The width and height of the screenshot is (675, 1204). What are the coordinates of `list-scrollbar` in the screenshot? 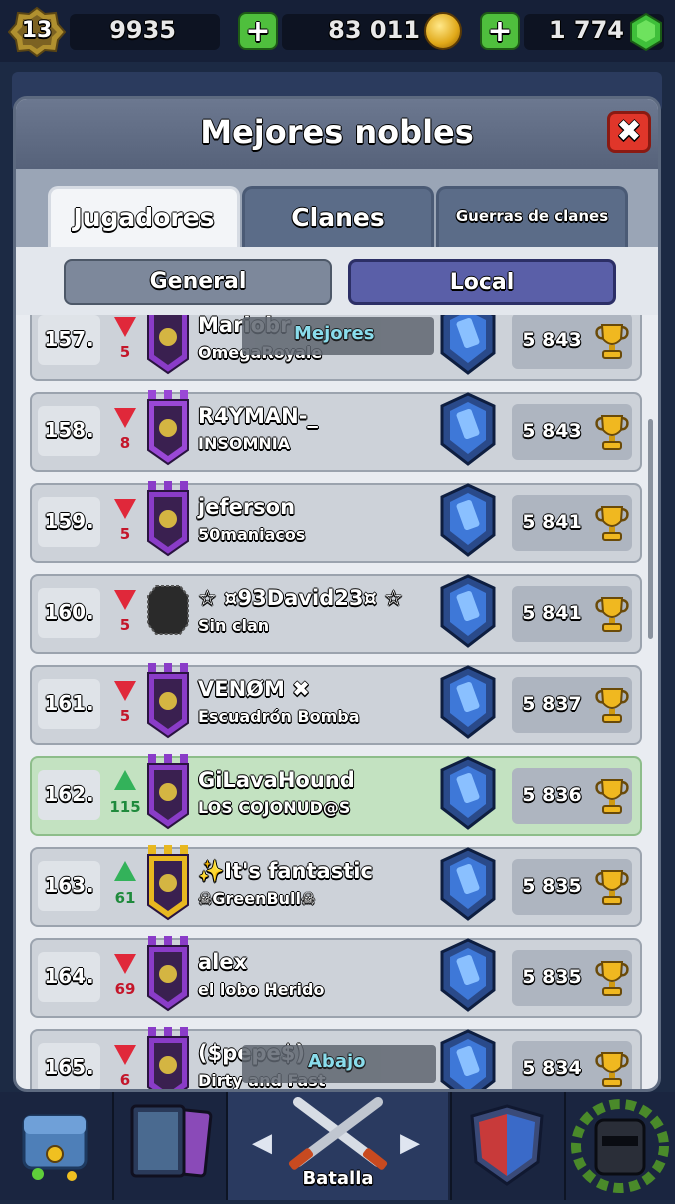 It's located at (650, 529).